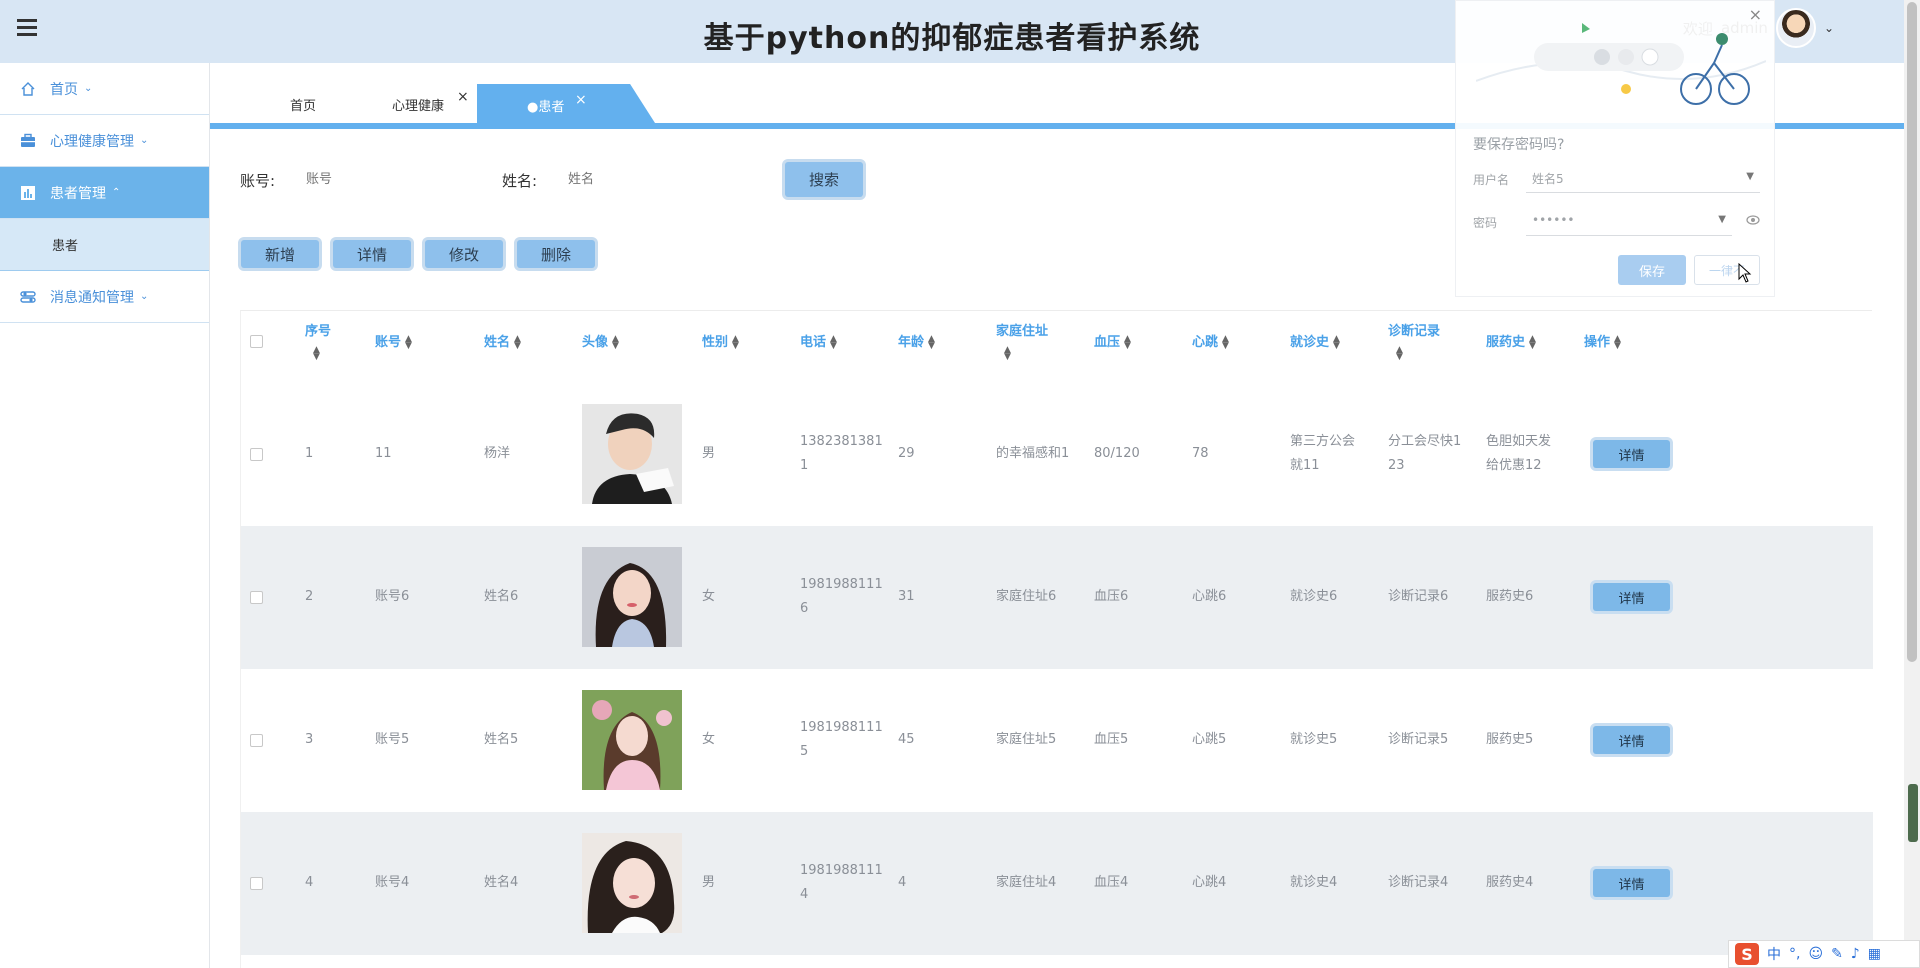  Describe the element at coordinates (1026, 739) in the screenshot. I see `cell-address: 家庭住址5` at that location.